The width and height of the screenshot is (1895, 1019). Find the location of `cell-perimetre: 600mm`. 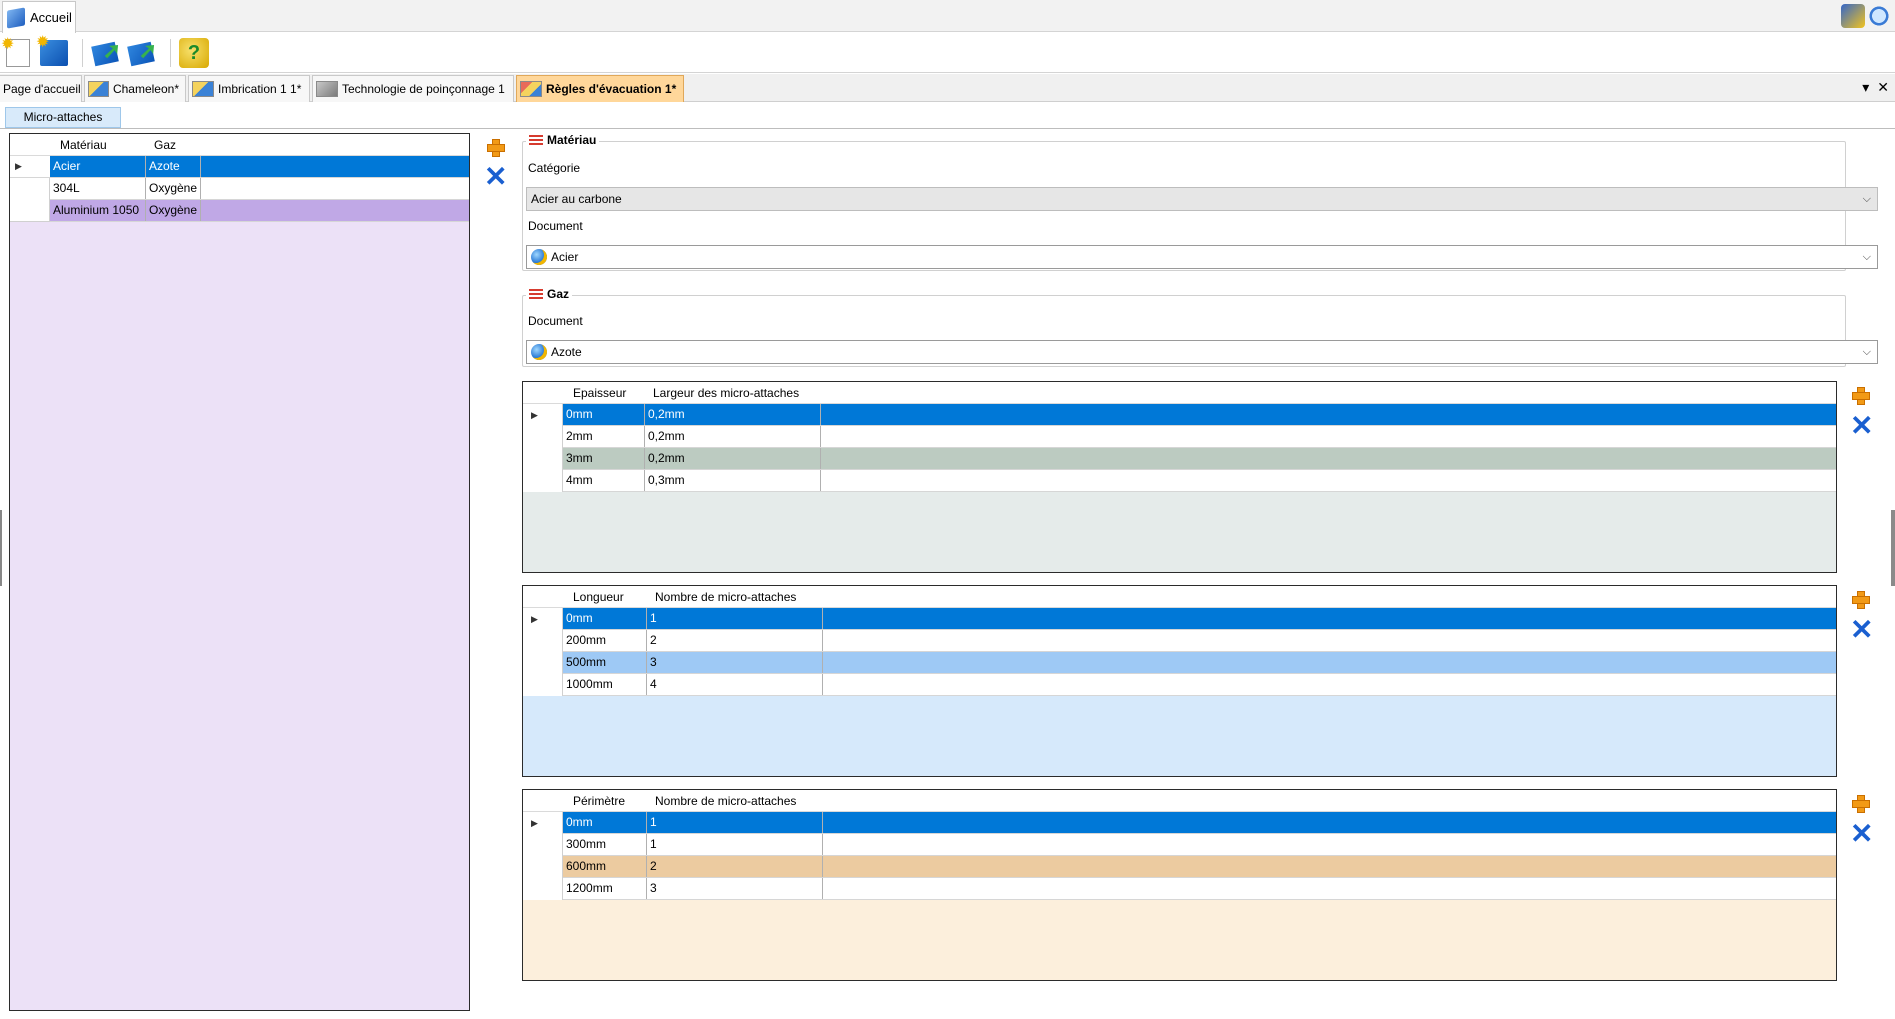

cell-perimetre: 600mm is located at coordinates (605, 866).